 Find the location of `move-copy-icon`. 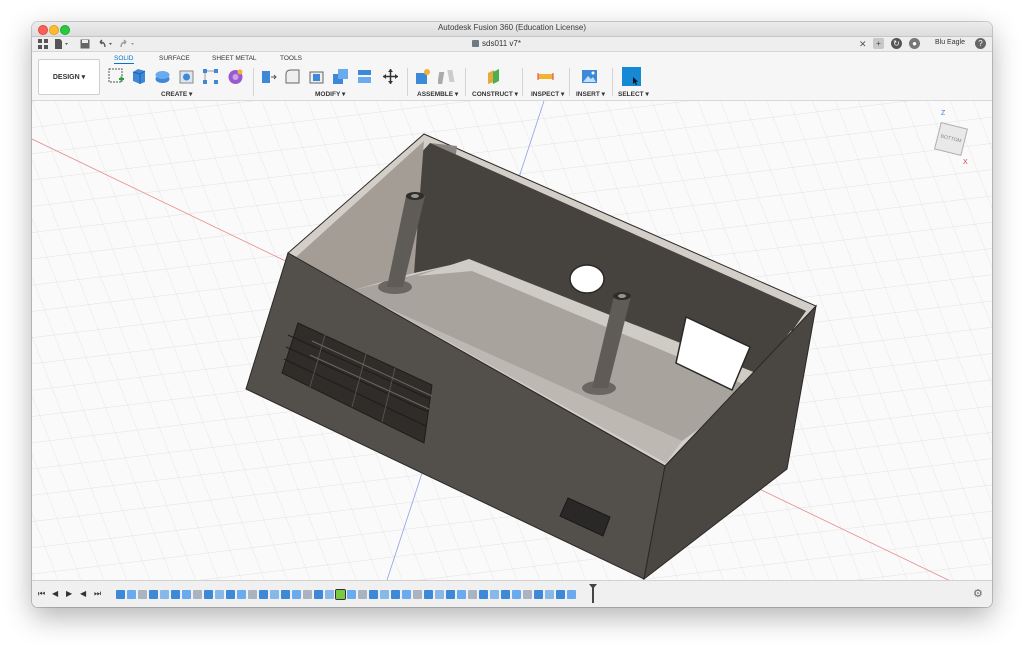

move-copy-icon is located at coordinates (390, 76).